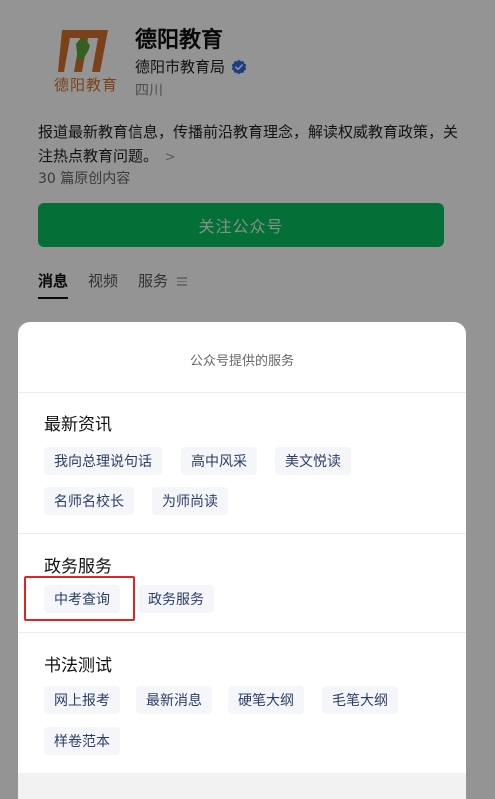 This screenshot has height=799, width=495. I want to click on sheet-title: 公众号提供的服务, so click(241, 361).